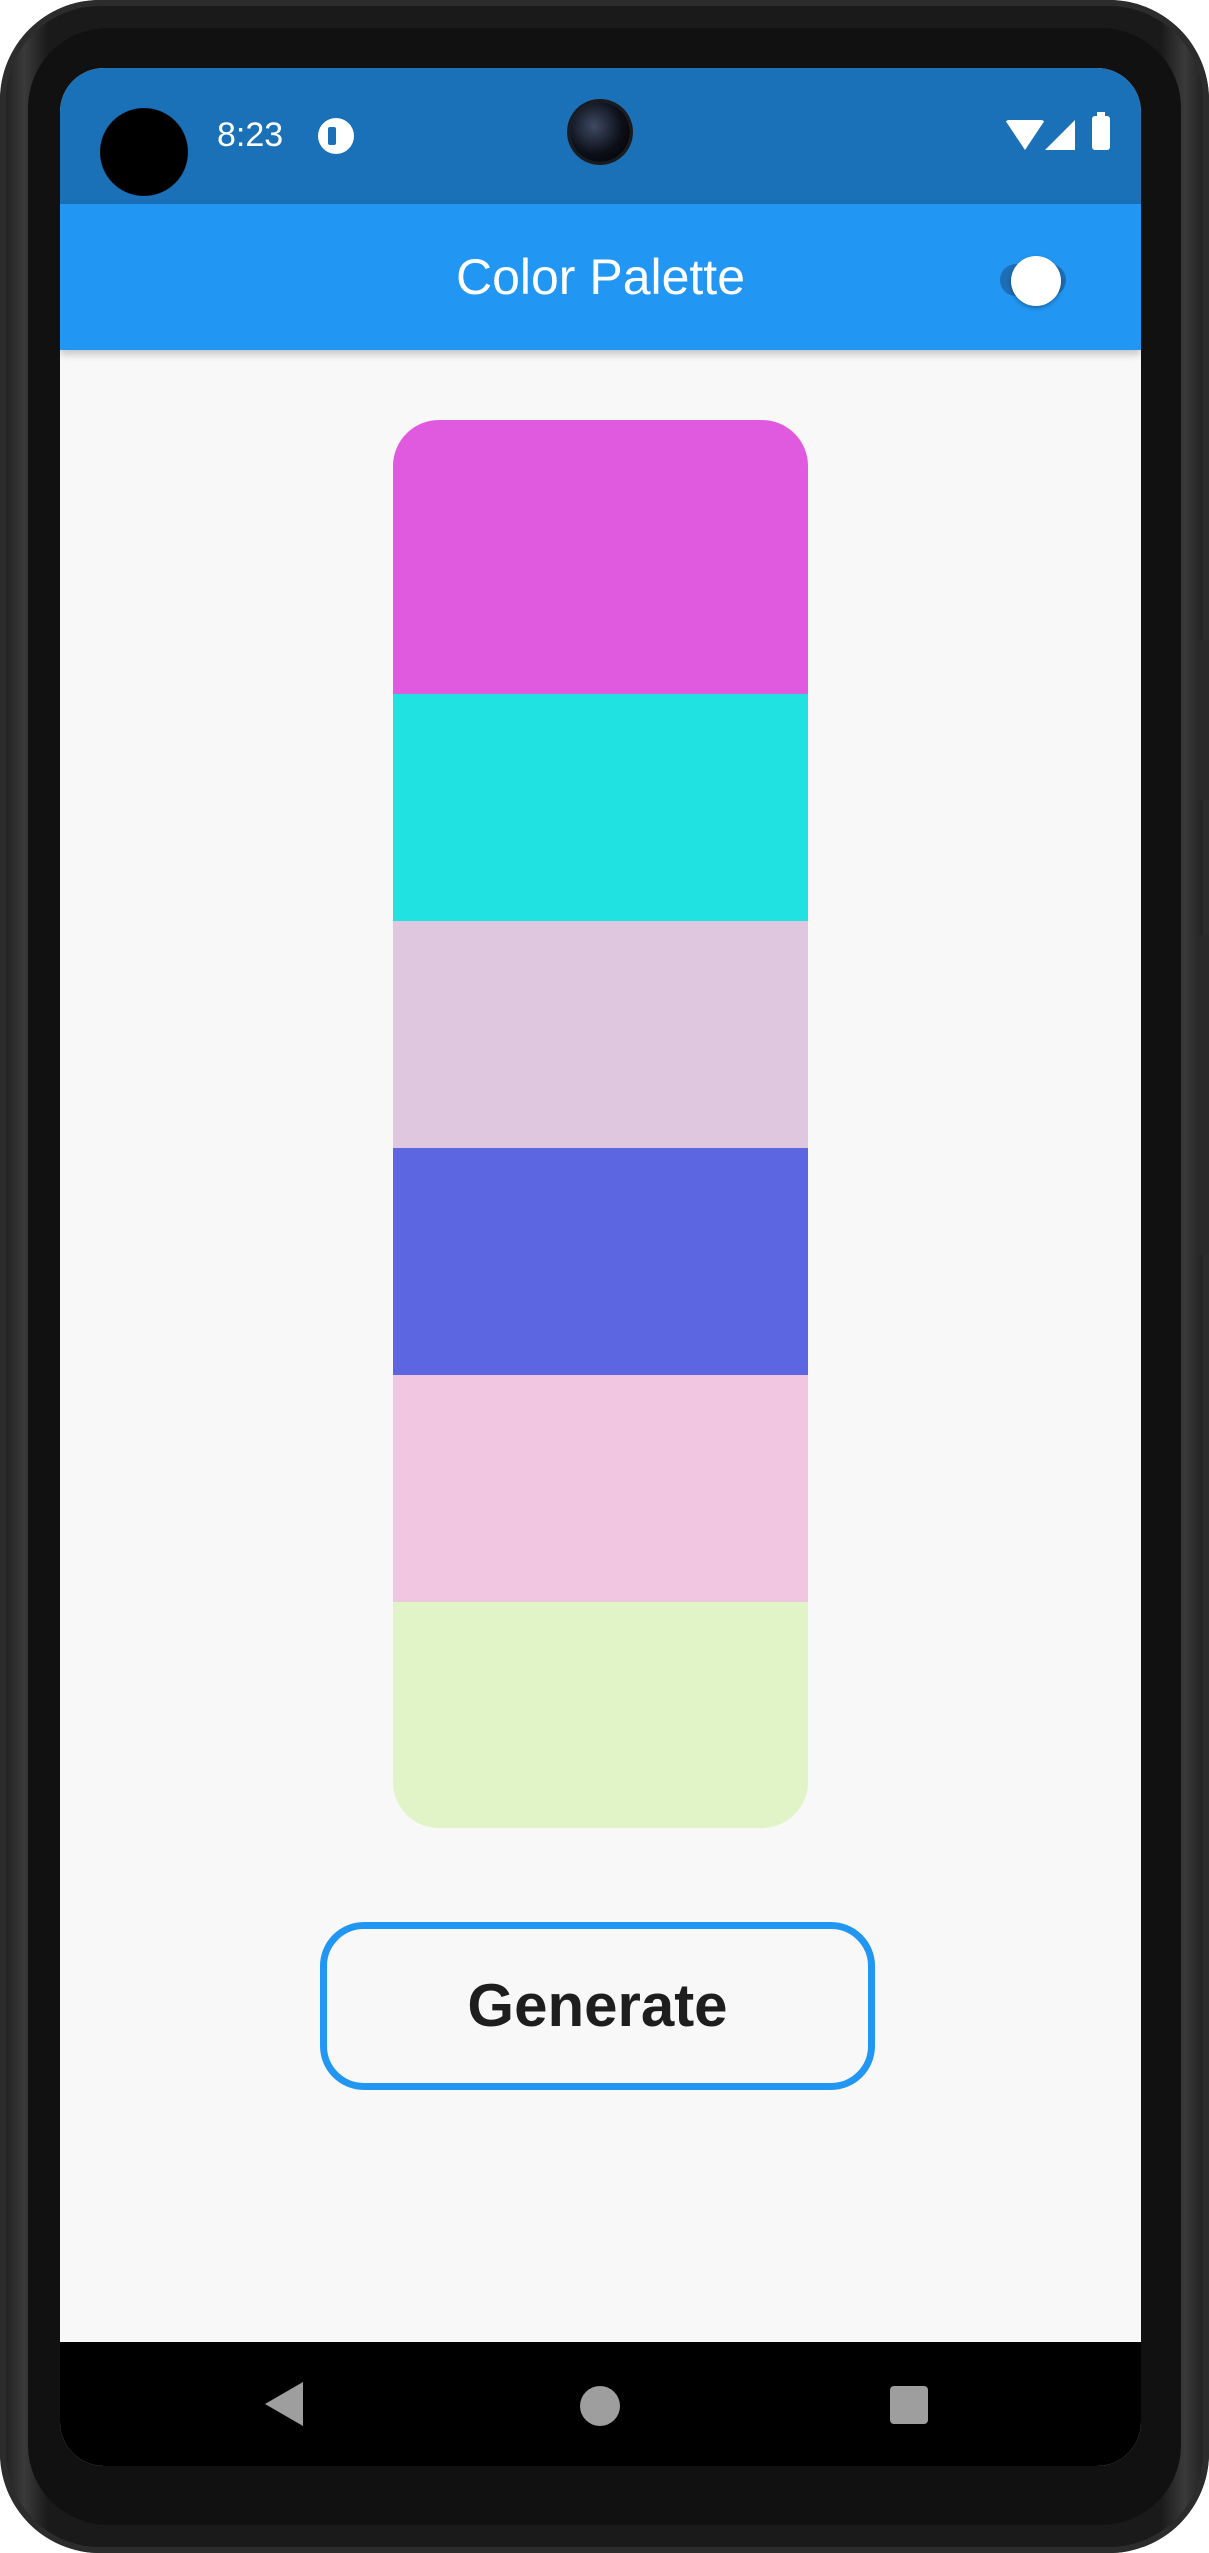 The height and width of the screenshot is (2553, 1209). Describe the element at coordinates (1204, 1095) in the screenshot. I see `volume-button` at that location.